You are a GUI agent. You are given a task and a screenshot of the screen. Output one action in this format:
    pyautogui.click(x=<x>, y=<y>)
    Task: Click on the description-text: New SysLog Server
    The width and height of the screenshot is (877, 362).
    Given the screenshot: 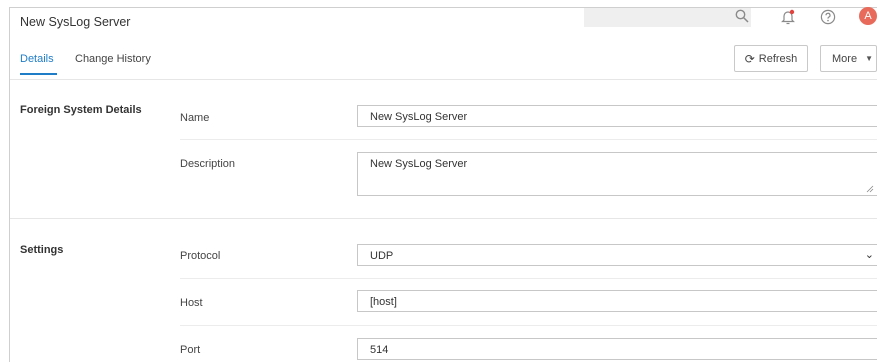 What is the action you would take?
    pyautogui.click(x=419, y=164)
    